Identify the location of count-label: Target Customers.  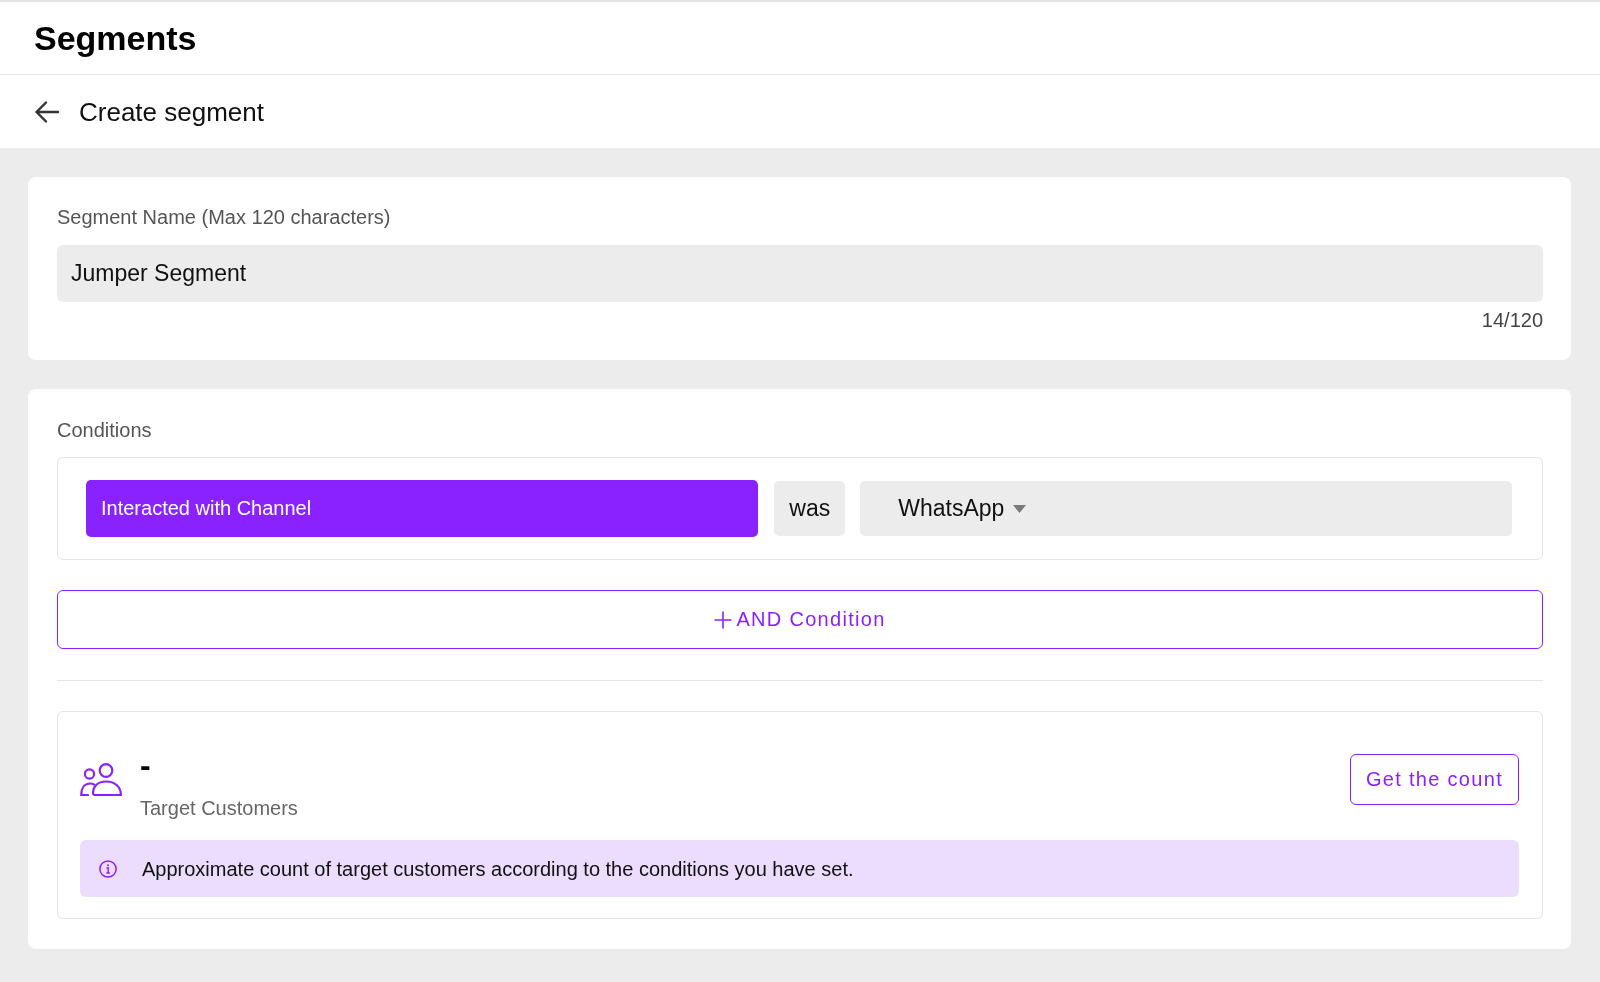
(219, 808).